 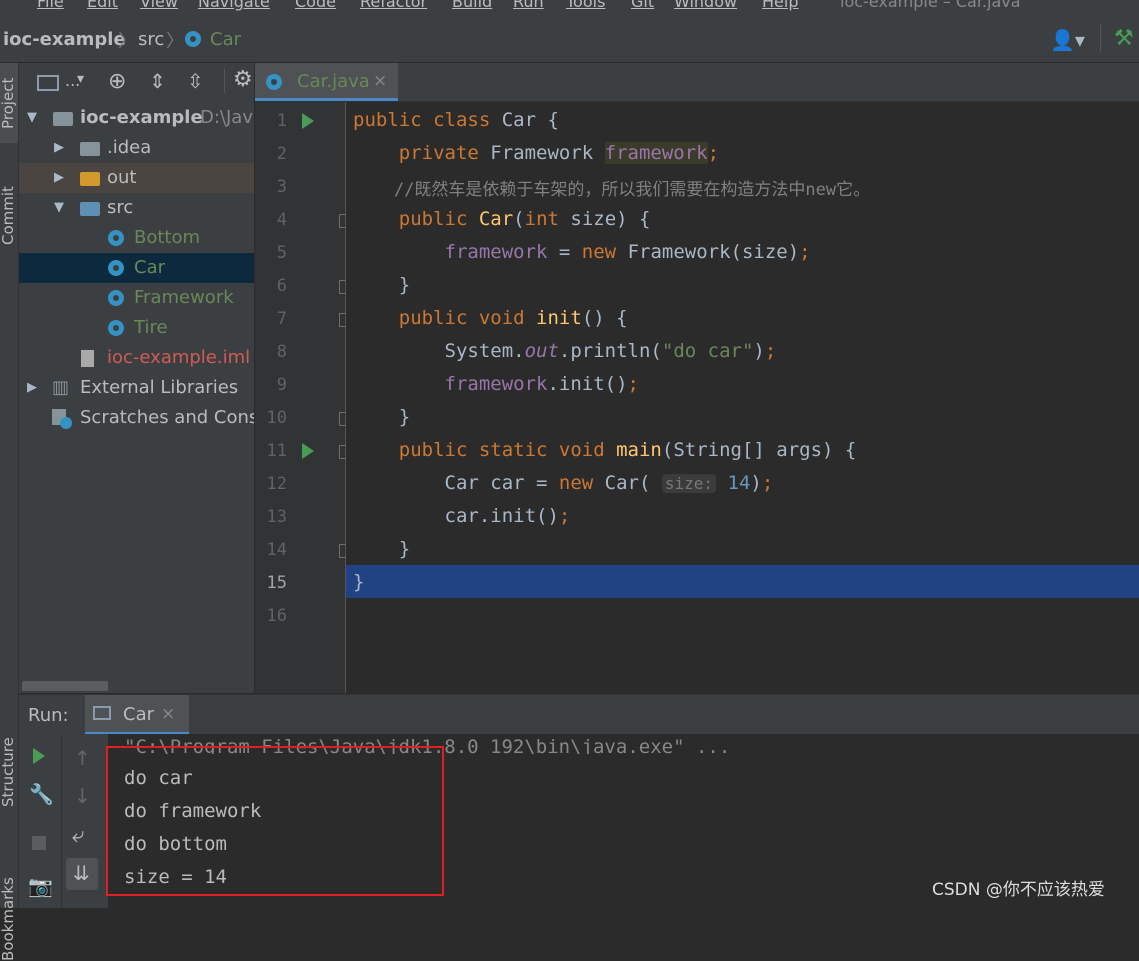 What do you see at coordinates (472, 5) in the screenshot?
I see `menu-build: Build` at bounding box center [472, 5].